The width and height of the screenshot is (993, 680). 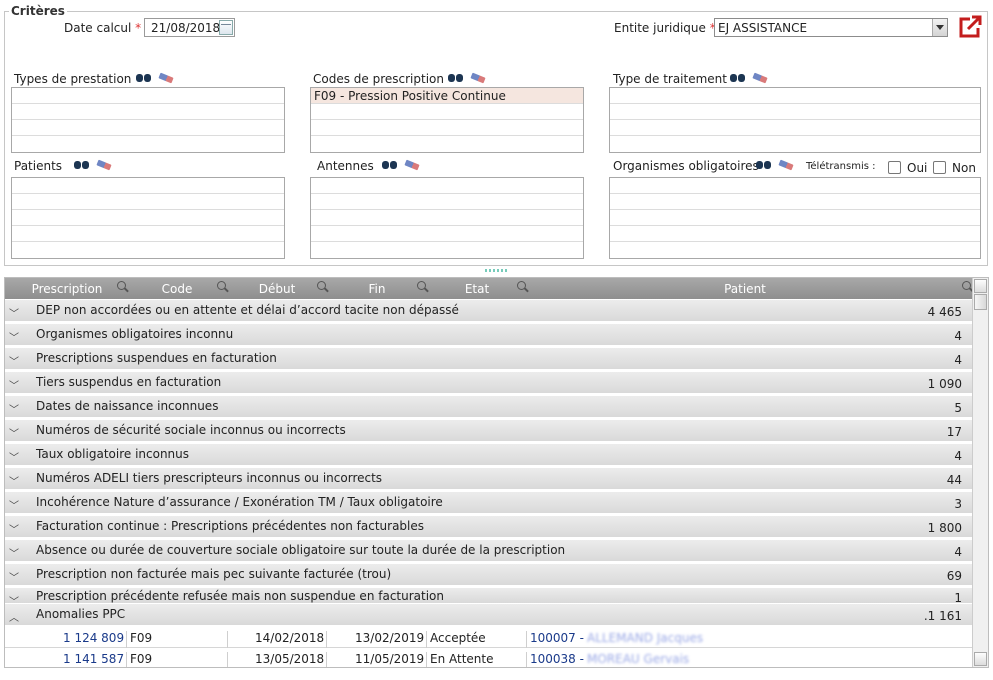 What do you see at coordinates (831, 27) in the screenshot?
I see `entity-select: EJ ASSISTANCE` at bounding box center [831, 27].